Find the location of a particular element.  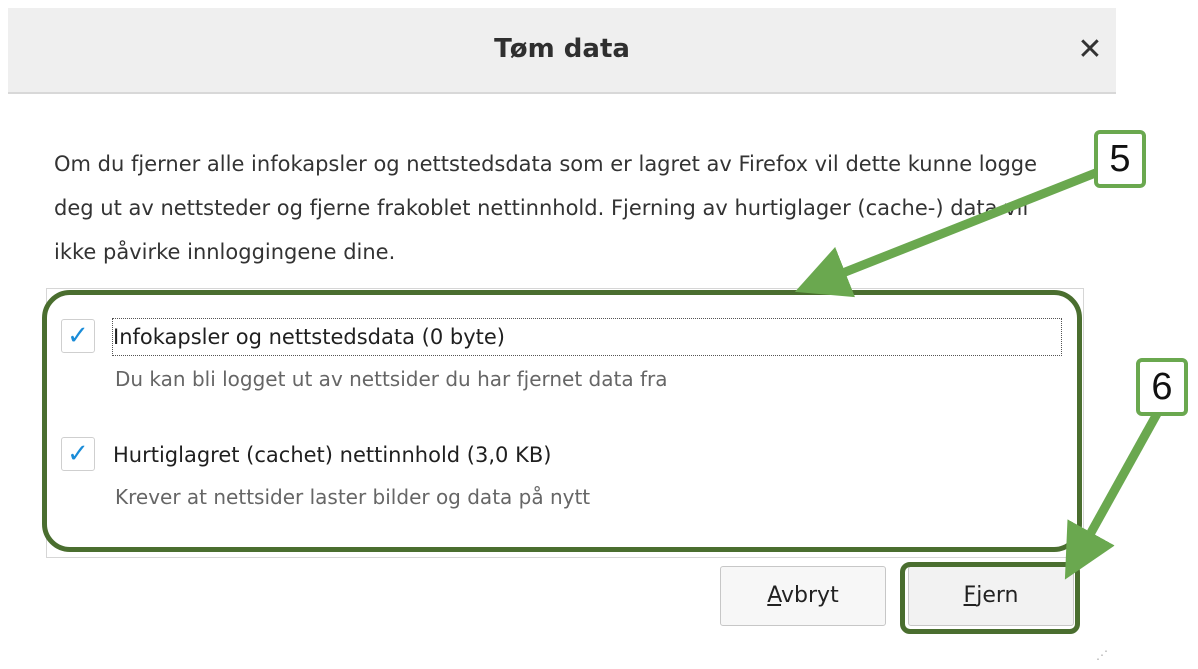

cookies-label: Infokapsler og nettstedsdata (0 byte) is located at coordinates (587, 337).